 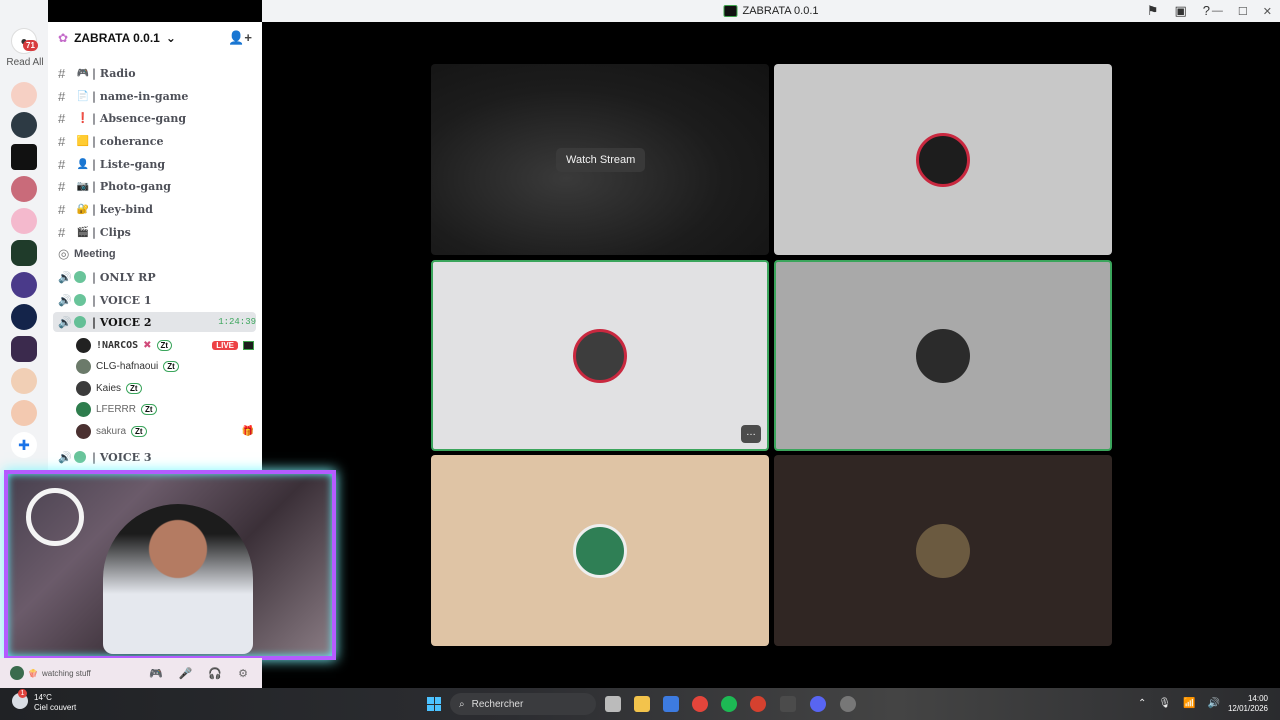 What do you see at coordinates (1243, 11) in the screenshot?
I see `maximize-button: ☐` at bounding box center [1243, 11].